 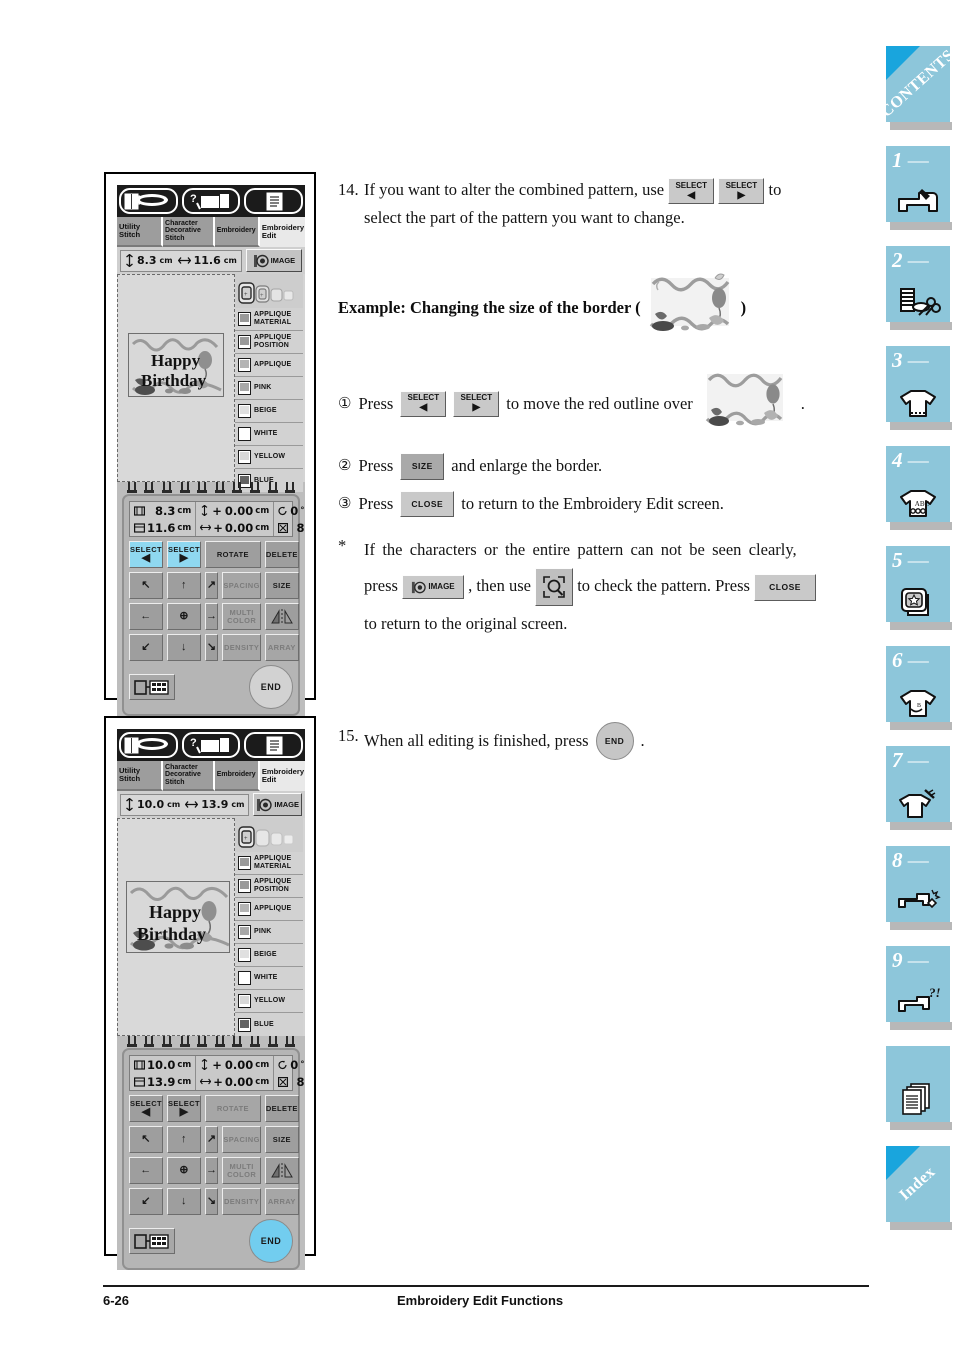 What do you see at coordinates (919, 588) in the screenshot?
I see `sidebar-tab-5: 5 —` at bounding box center [919, 588].